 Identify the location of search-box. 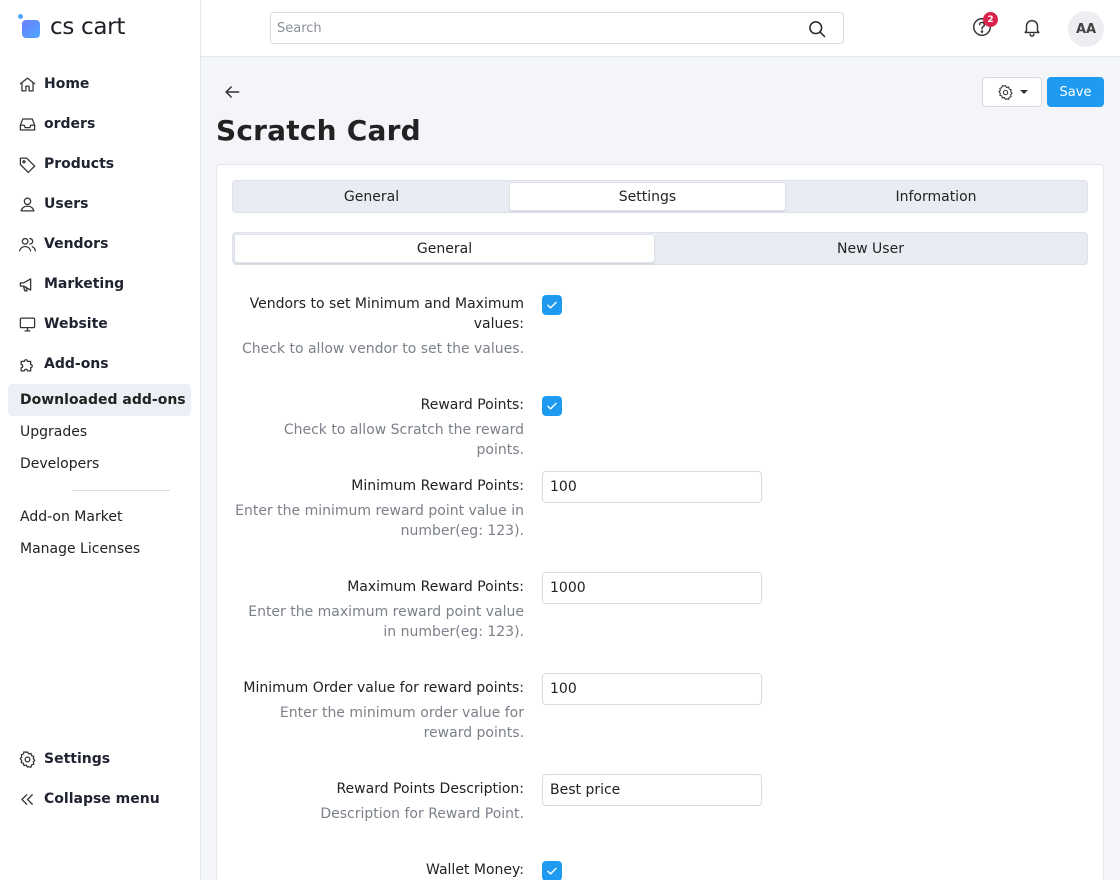
(557, 28).